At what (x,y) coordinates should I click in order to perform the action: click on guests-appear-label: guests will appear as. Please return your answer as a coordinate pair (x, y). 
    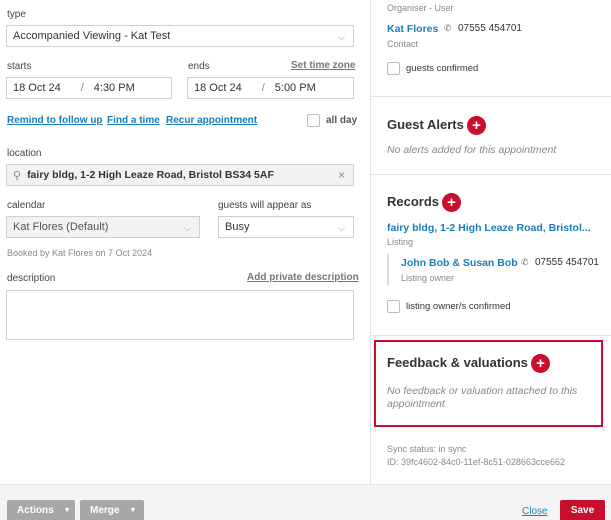
    Looking at the image, I should click on (265, 205).